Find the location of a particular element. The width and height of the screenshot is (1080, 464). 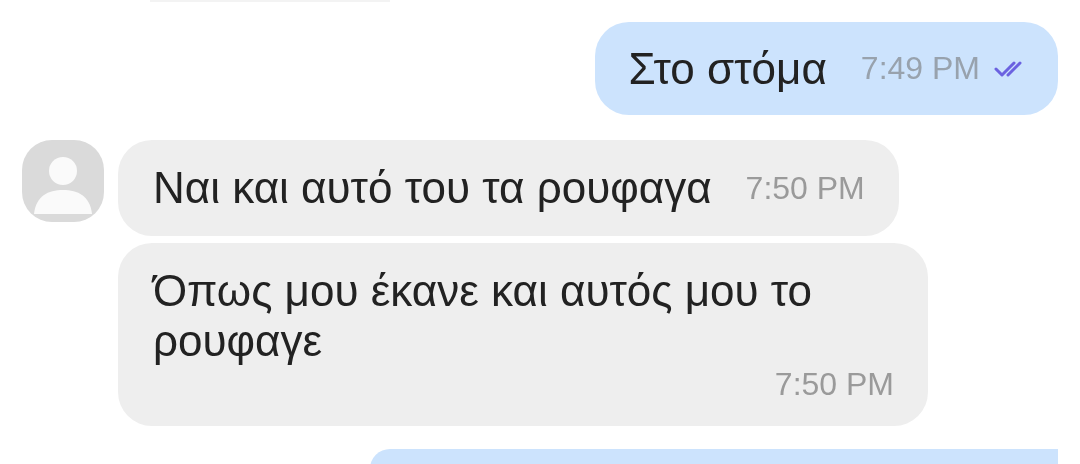

message-time: 7:49 PM is located at coordinates (920, 68).